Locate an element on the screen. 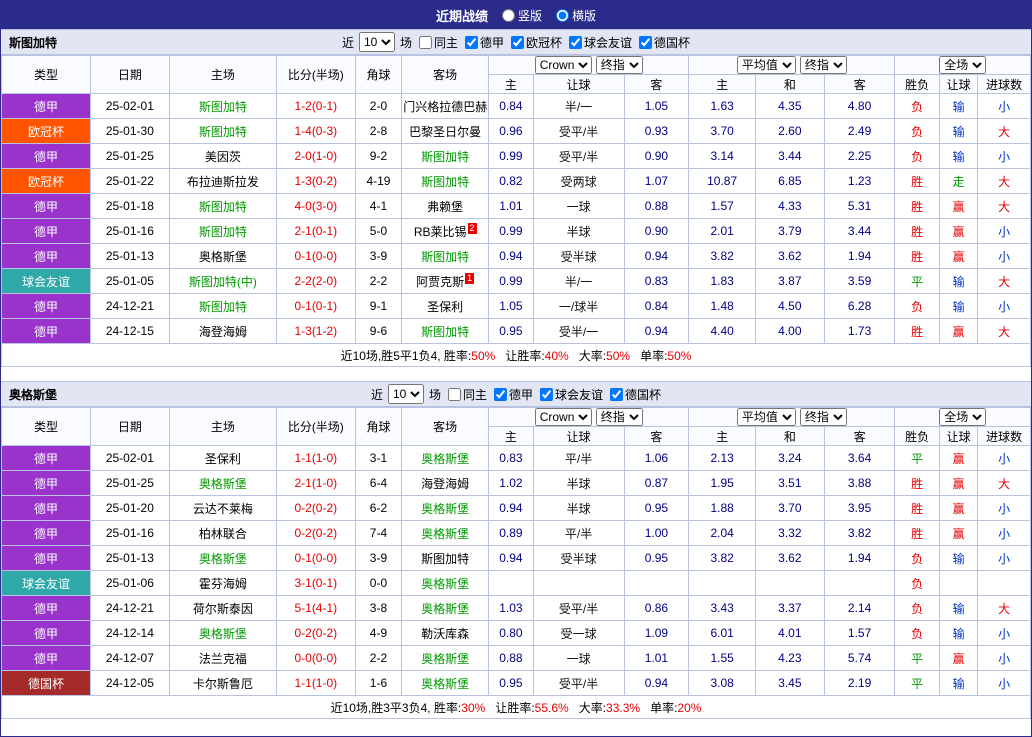 Image resolution: width=1032 pixels, height=737 pixels. away-team-name: RB莱比锡 is located at coordinates (440, 232).